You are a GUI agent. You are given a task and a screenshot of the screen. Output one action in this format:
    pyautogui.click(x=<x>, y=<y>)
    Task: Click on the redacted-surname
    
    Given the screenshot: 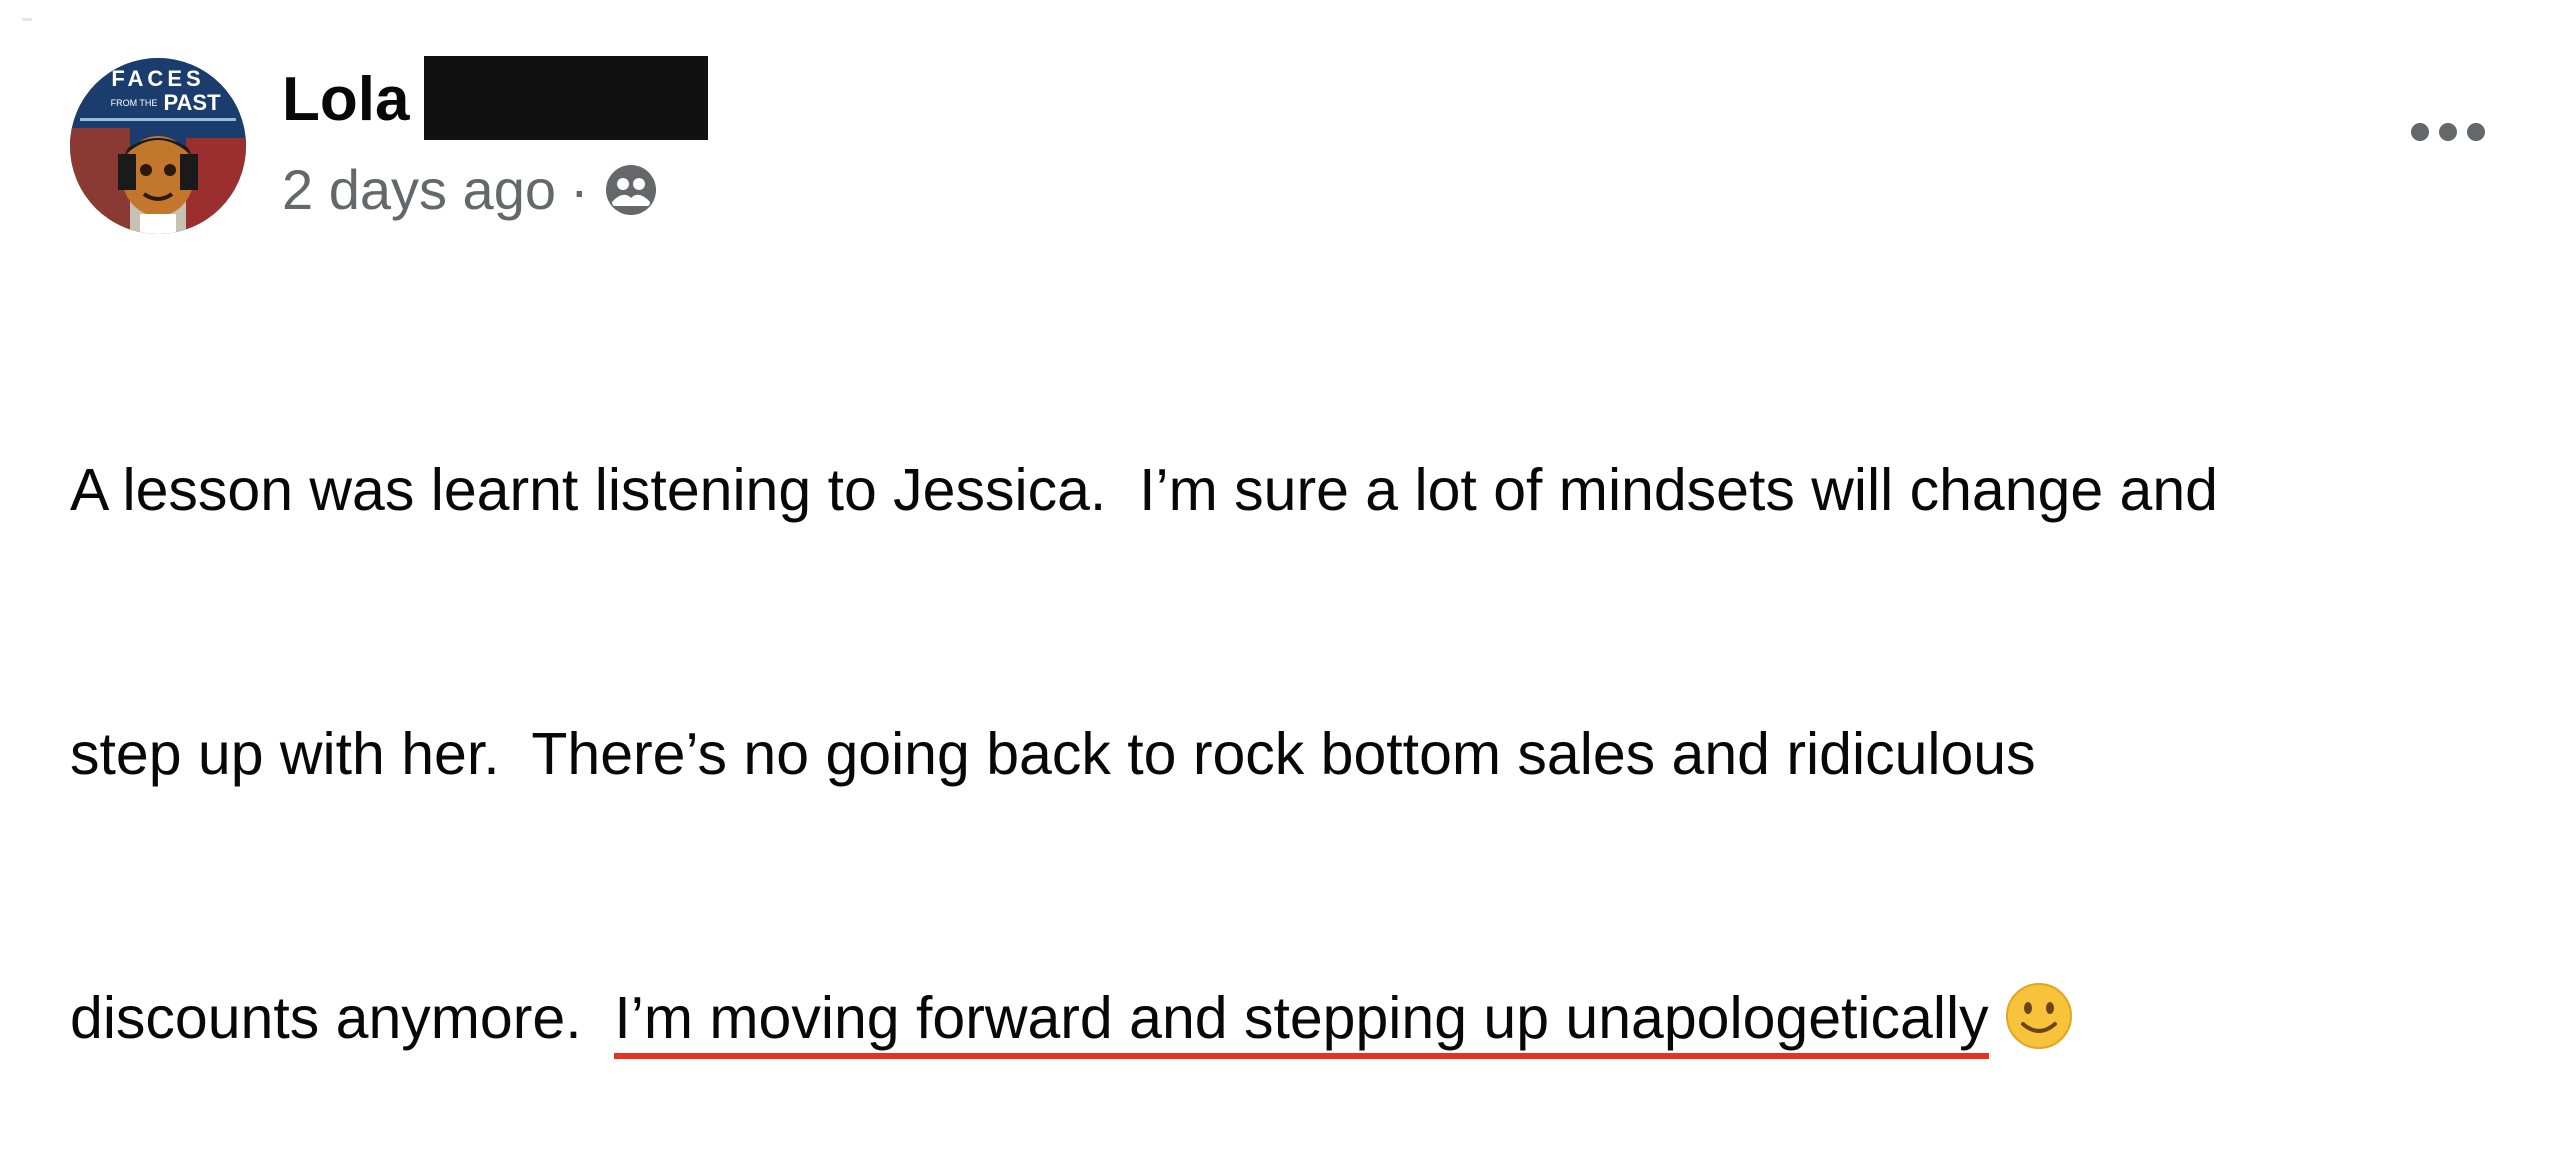 What is the action you would take?
    pyautogui.click(x=566, y=98)
    